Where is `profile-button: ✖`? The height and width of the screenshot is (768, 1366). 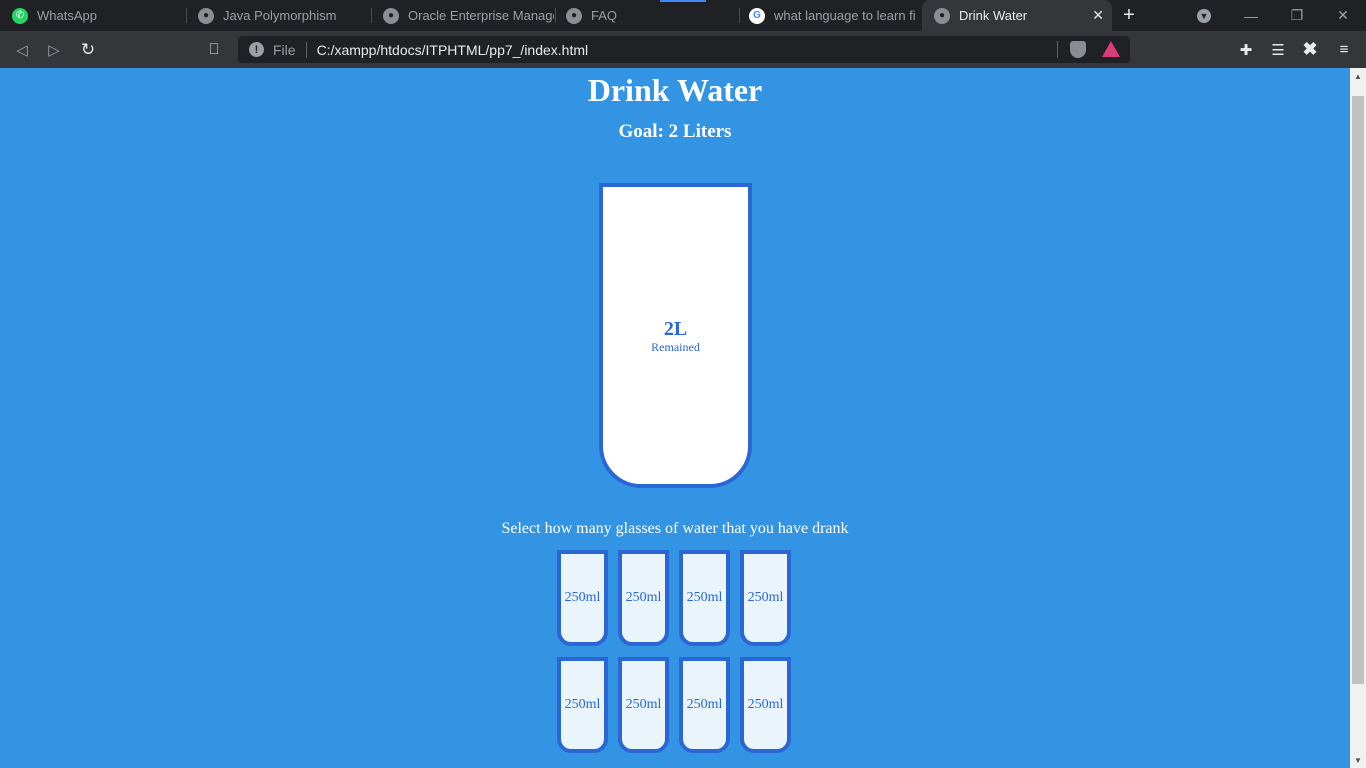
profile-button: ✖ is located at coordinates (1310, 49).